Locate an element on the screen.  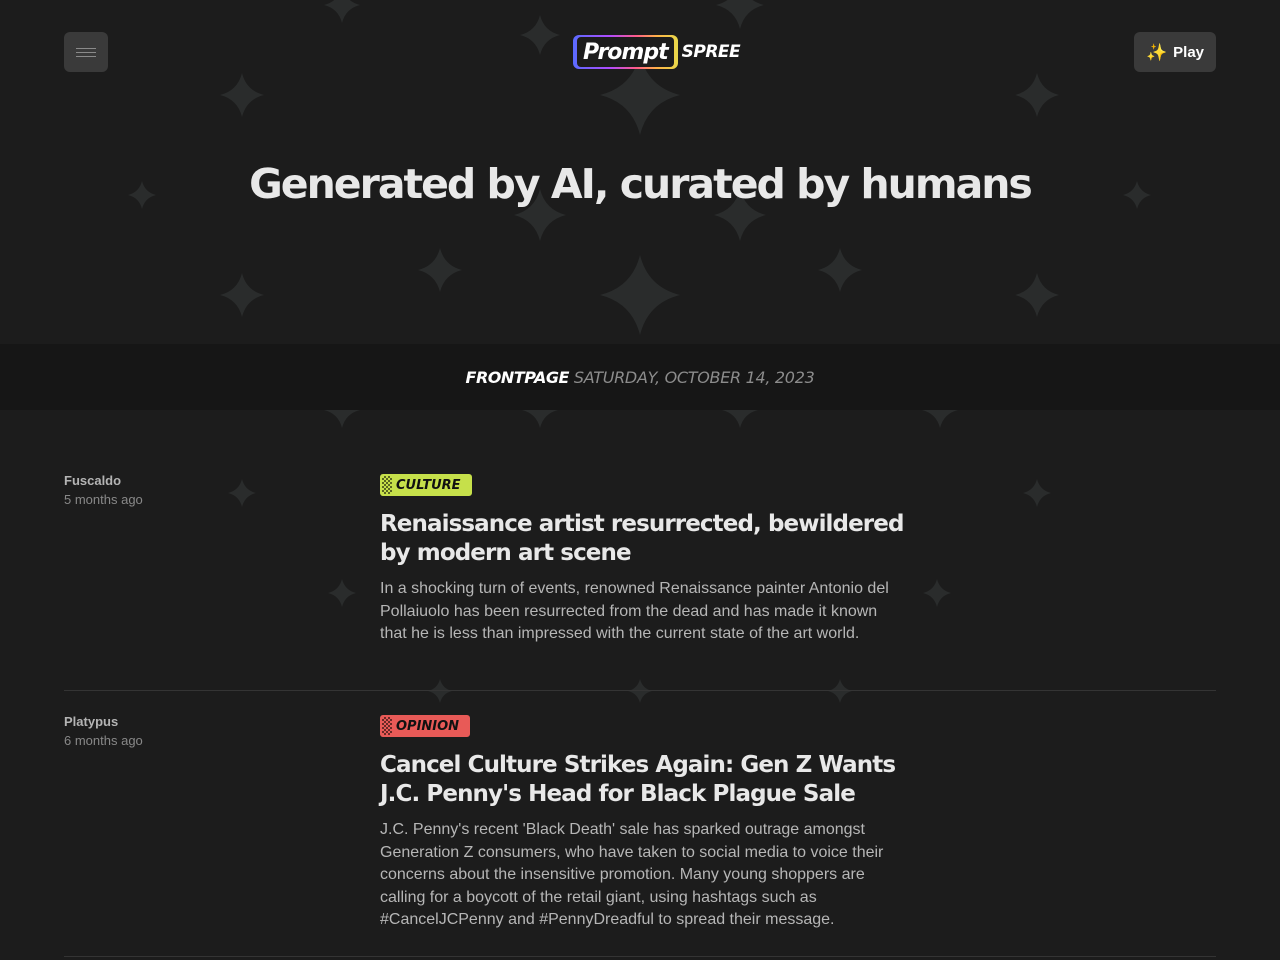
category-tag: CULTURE is located at coordinates (426, 485).